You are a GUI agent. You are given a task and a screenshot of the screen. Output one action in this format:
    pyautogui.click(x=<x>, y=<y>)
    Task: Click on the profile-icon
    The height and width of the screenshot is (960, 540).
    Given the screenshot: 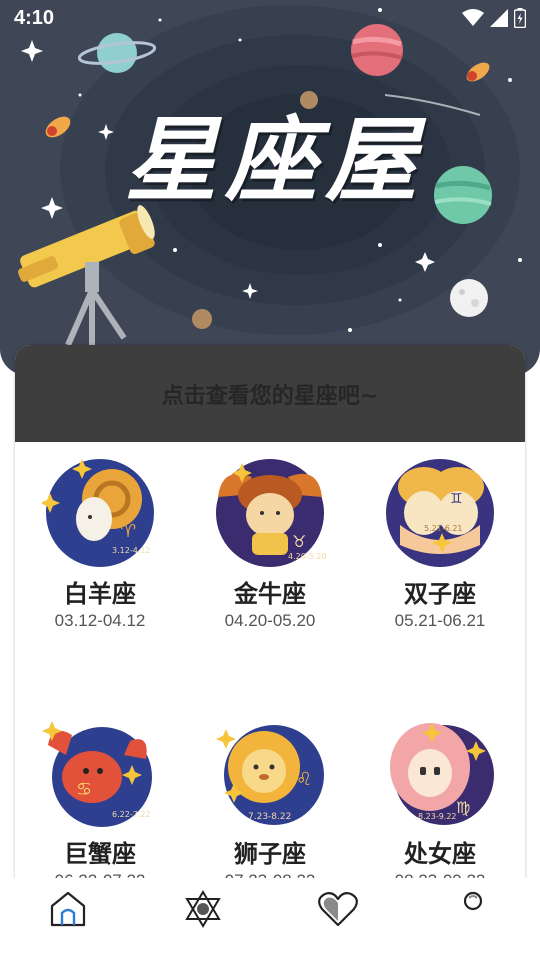 What is the action you would take?
    pyautogui.click(x=472, y=901)
    